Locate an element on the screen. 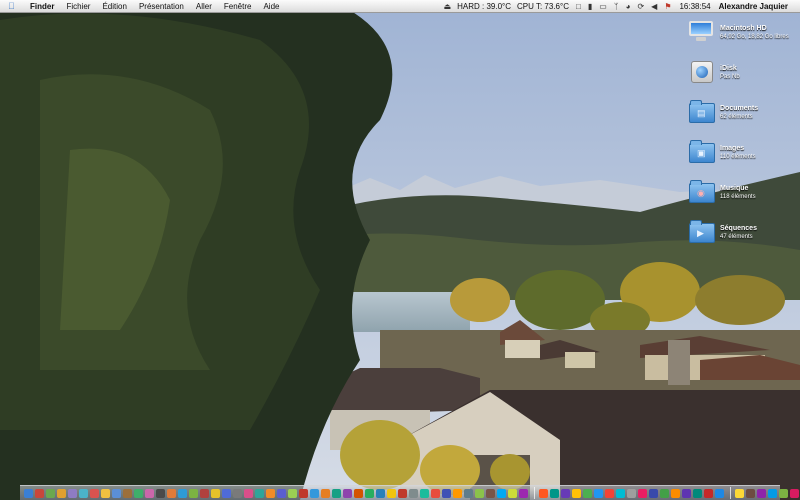  desktop-icon-sequences: ▶ Séquences 47 éléments is located at coordinates (743, 235).